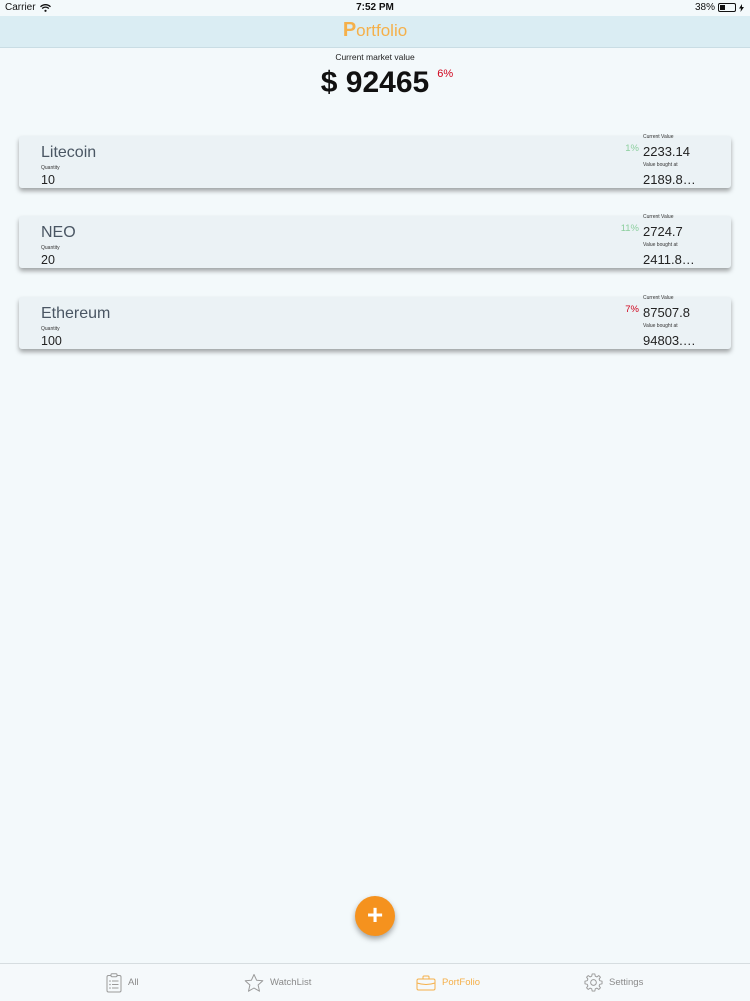 Image resolution: width=750 pixels, height=1001 pixels. I want to click on add-holding-button: +, so click(375, 916).